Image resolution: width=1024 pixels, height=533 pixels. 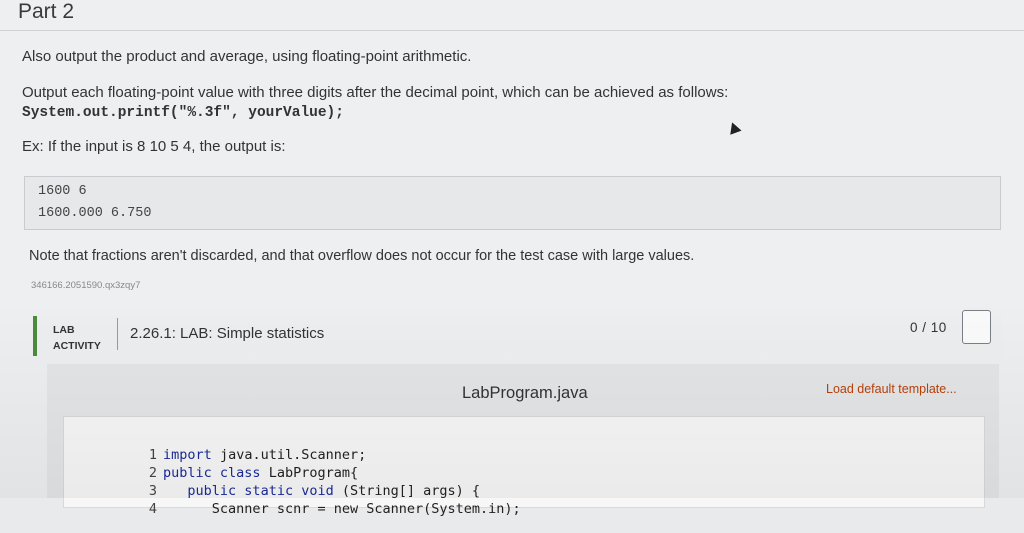 I want to click on code-text: Scanner scnr = new Scanner(System.in);, so click(x=342, y=509).